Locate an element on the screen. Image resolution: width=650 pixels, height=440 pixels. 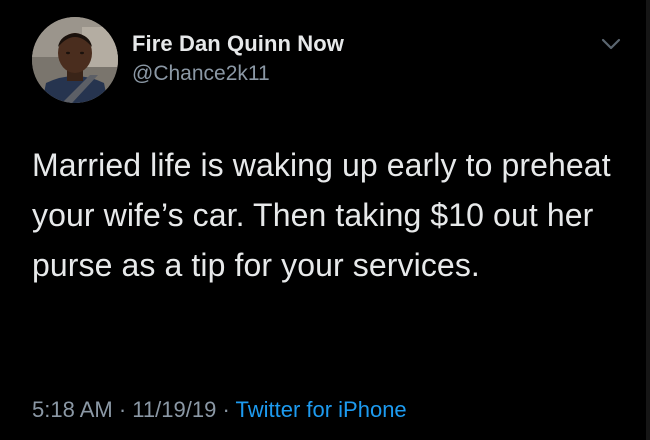
display-name: Fire Dan Quinn Now is located at coordinates (238, 44).